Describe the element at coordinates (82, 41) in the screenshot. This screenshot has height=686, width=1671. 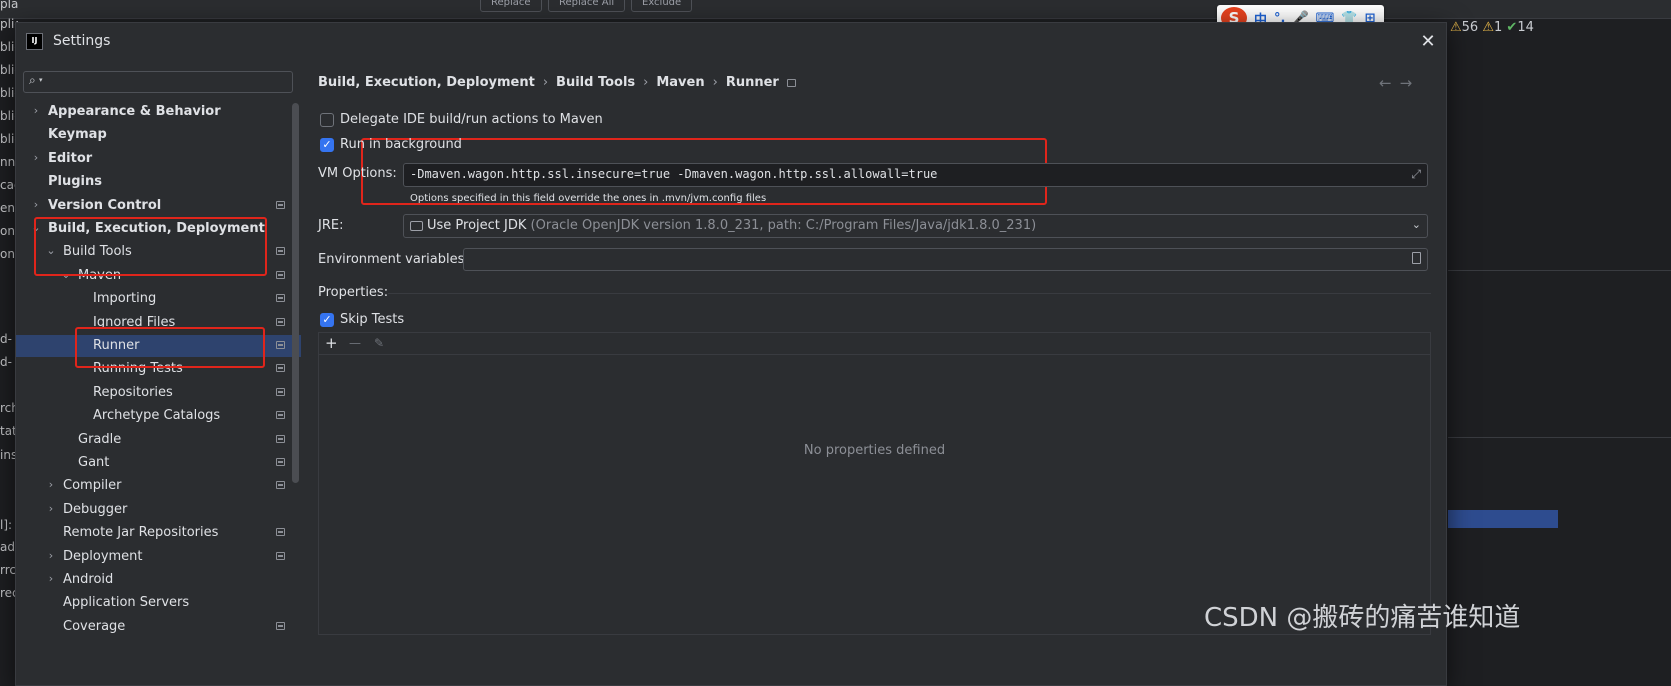
I see `dialog-title: Settings` at that location.